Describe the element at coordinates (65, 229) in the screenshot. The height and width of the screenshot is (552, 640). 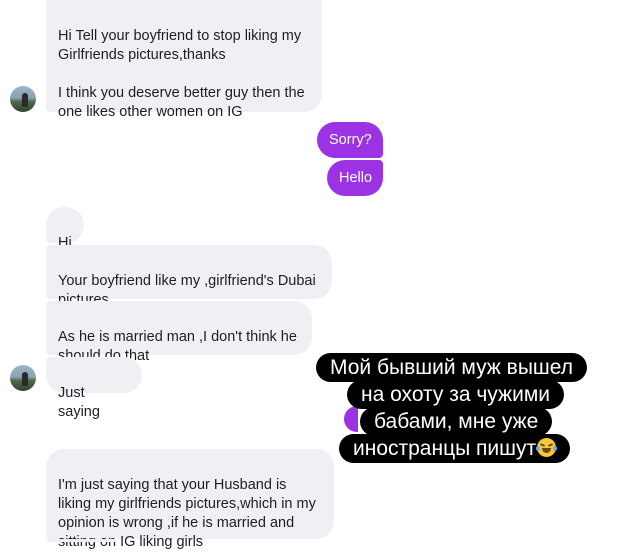
I see `incoming-message-bubble: Hi` at that location.